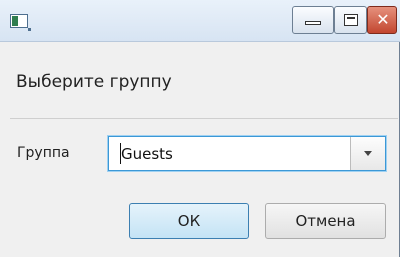 This screenshot has width=404, height=257. What do you see at coordinates (247, 153) in the screenshot?
I see `group-combobox: Guests` at bounding box center [247, 153].